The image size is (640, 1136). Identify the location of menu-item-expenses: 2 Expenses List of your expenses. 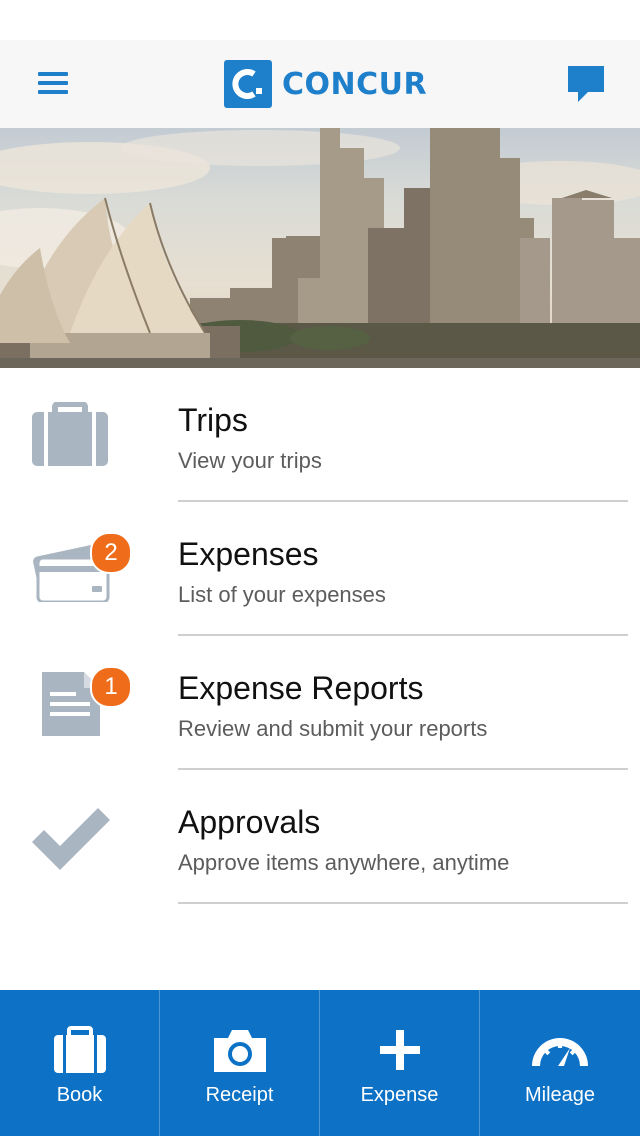
(320, 569).